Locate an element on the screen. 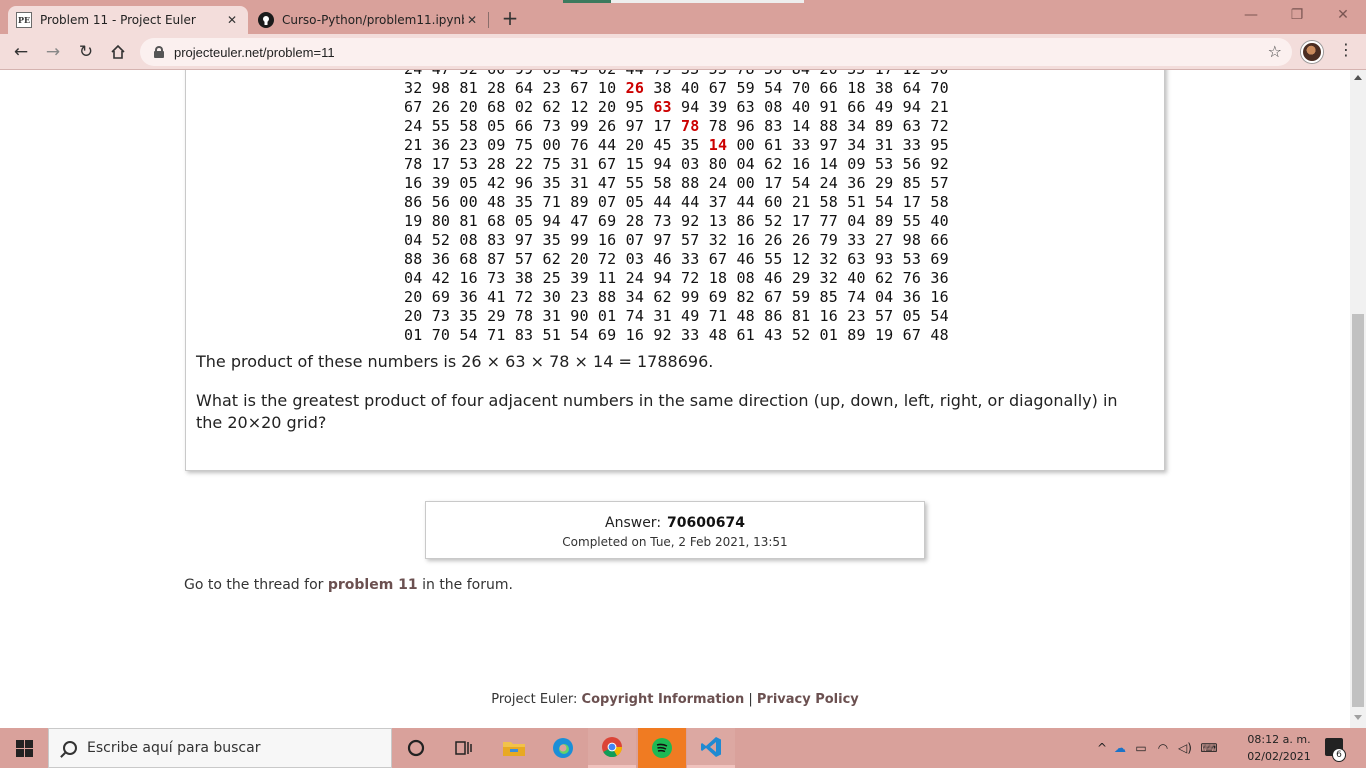 The image size is (1366, 768). back-arrow-icon: ← is located at coordinates (21, 52).